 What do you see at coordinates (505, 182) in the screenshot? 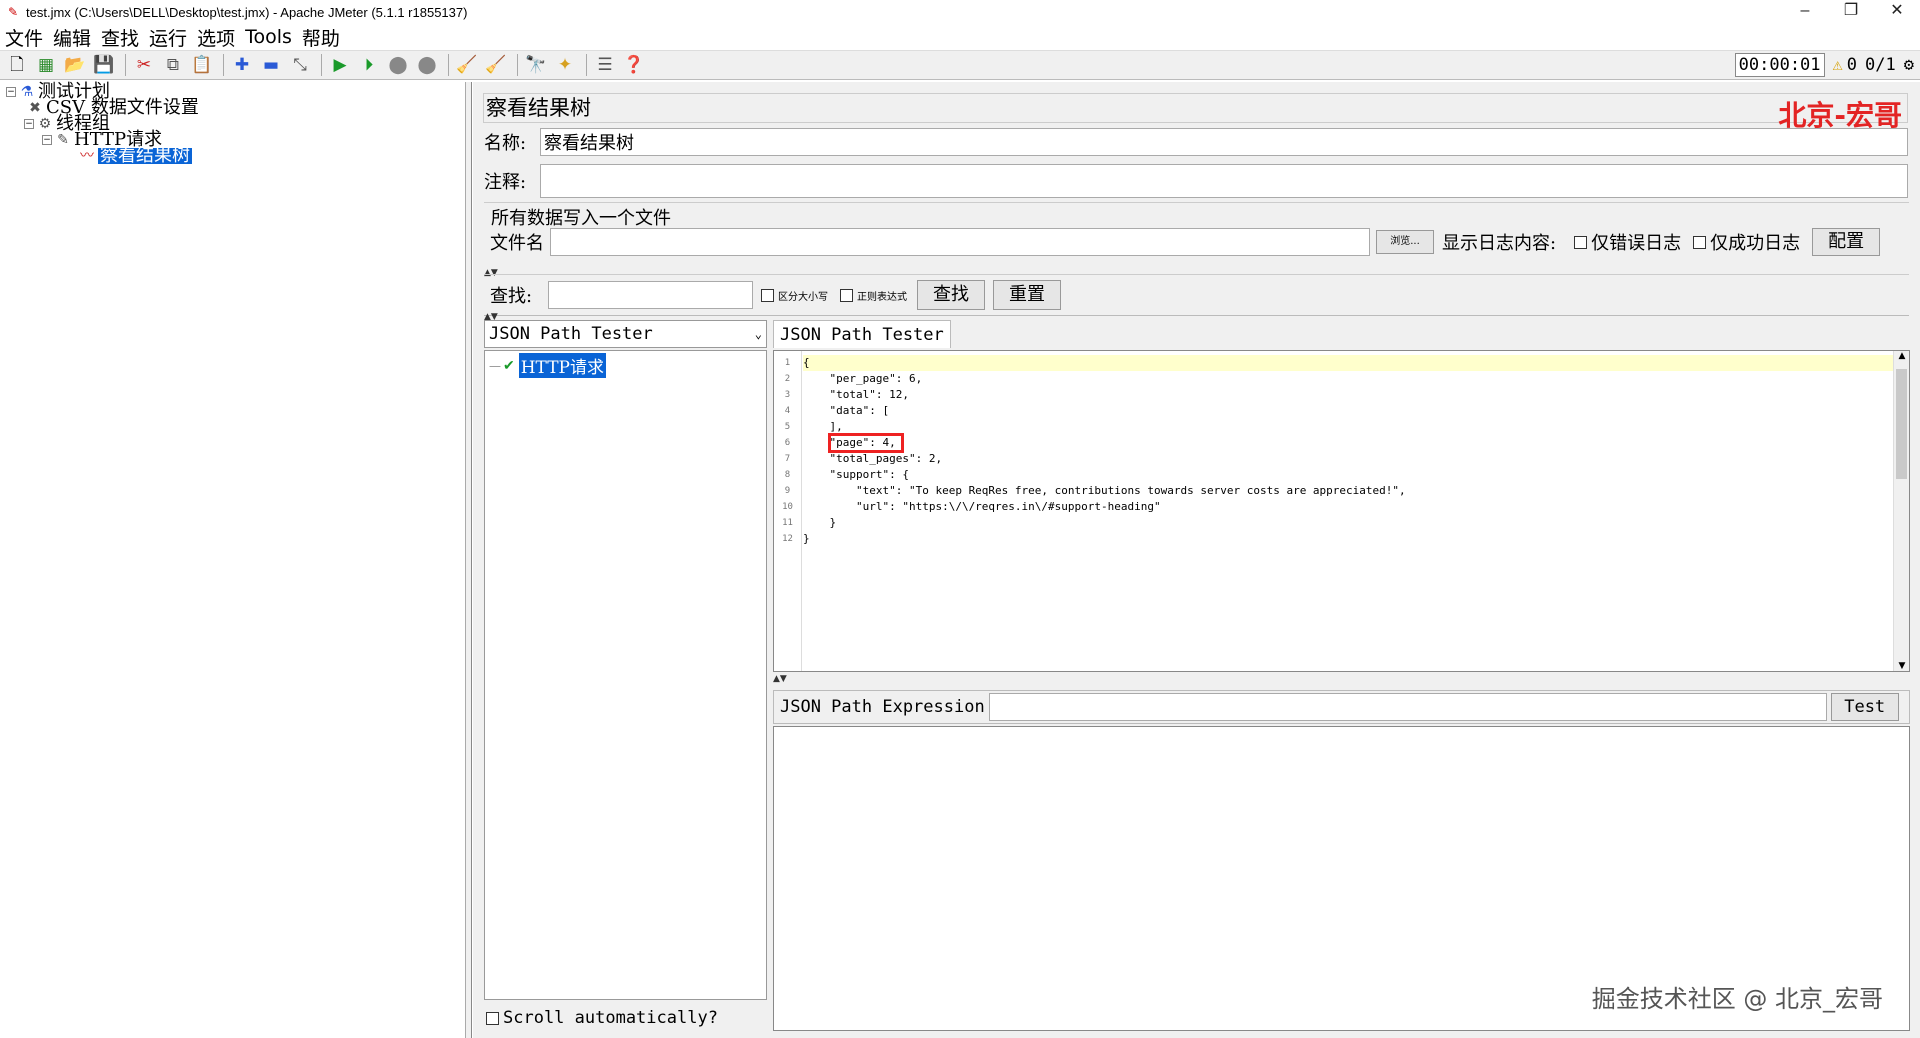
I see `comment-label: 注释:` at bounding box center [505, 182].